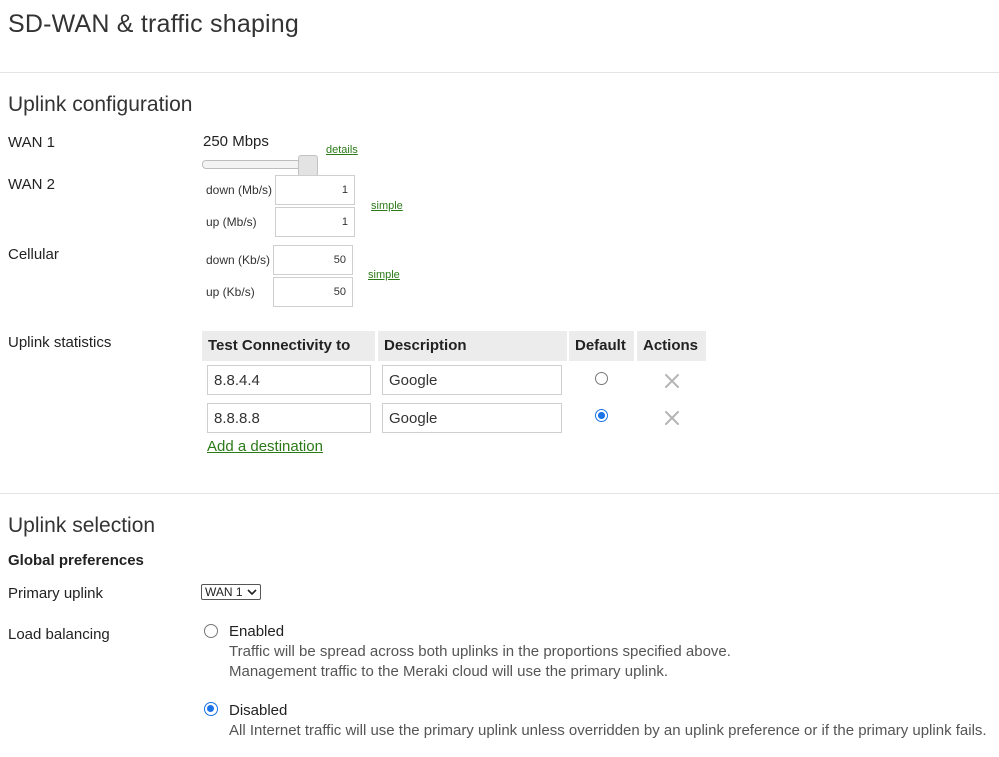 The height and width of the screenshot is (757, 999). Describe the element at coordinates (315, 190) in the screenshot. I see `wan2-down-input` at that location.